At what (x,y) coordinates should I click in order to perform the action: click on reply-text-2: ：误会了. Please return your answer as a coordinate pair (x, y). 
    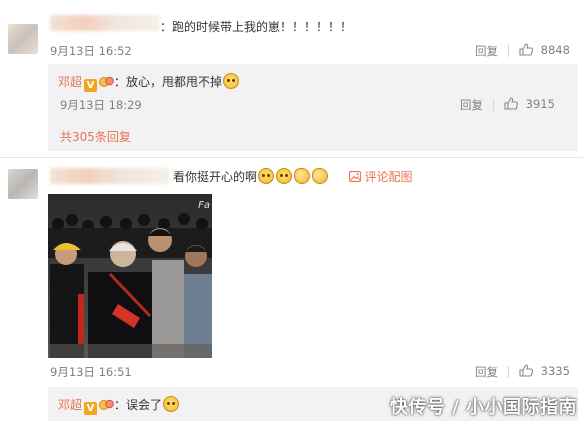
    Looking at the image, I should click on (138, 405).